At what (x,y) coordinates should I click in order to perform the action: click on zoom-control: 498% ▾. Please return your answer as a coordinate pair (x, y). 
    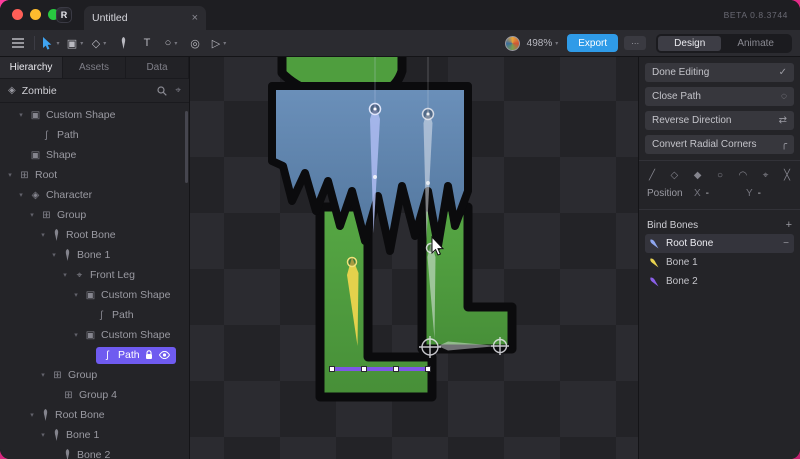
    Looking at the image, I should click on (543, 43).